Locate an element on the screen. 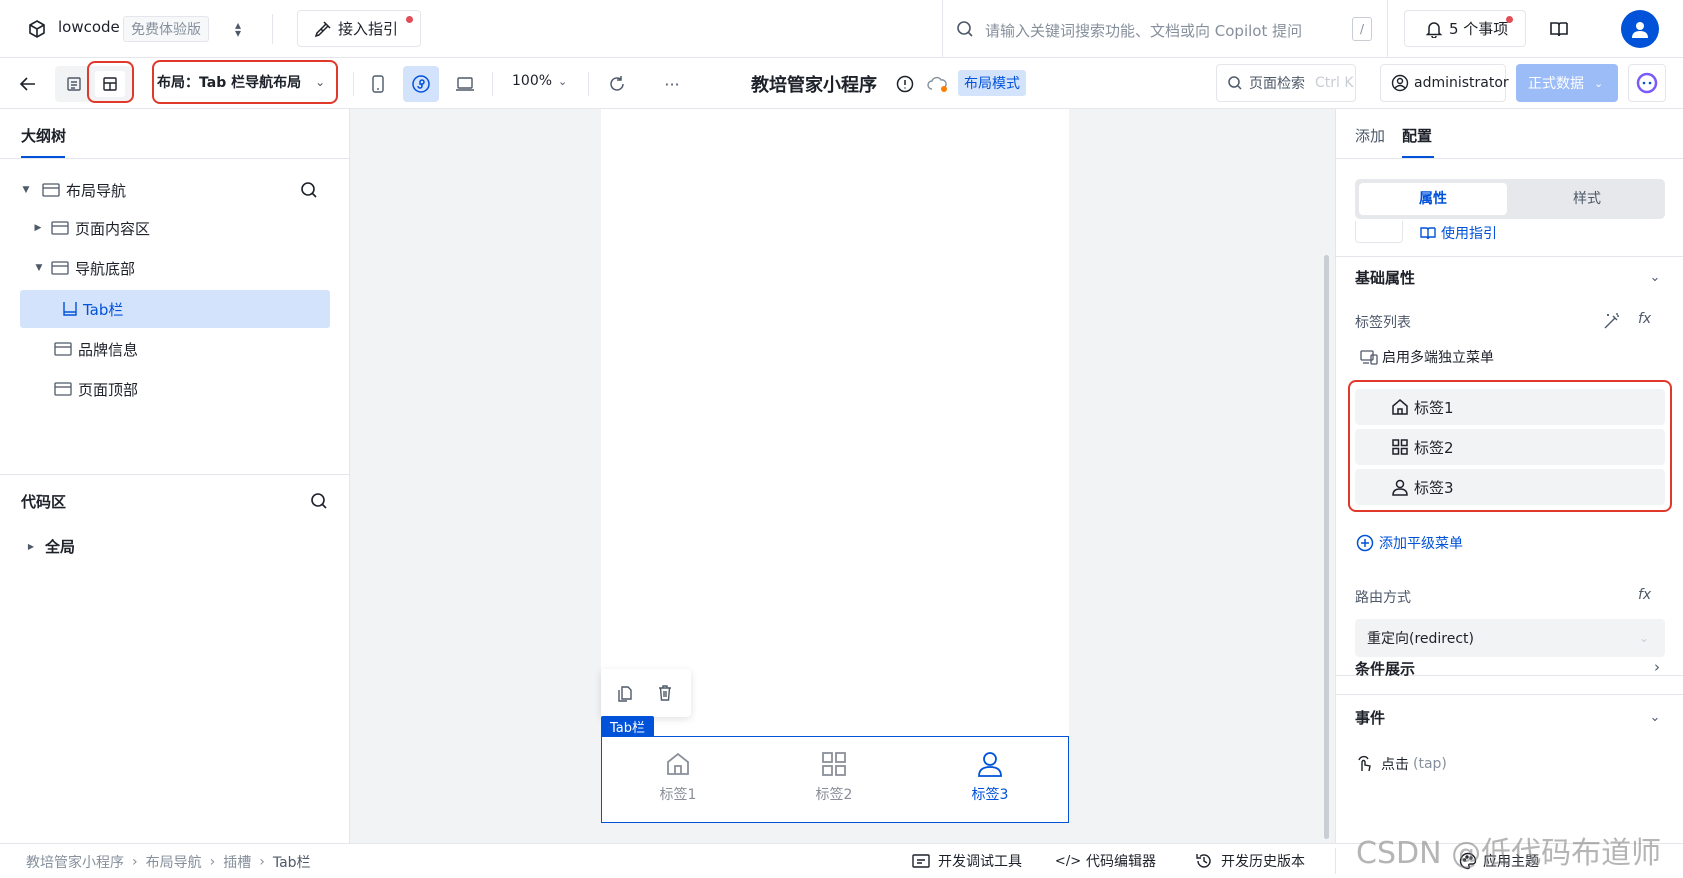 This screenshot has height=878, width=1683. breadcrumb-item: 布局导航 is located at coordinates (174, 862).